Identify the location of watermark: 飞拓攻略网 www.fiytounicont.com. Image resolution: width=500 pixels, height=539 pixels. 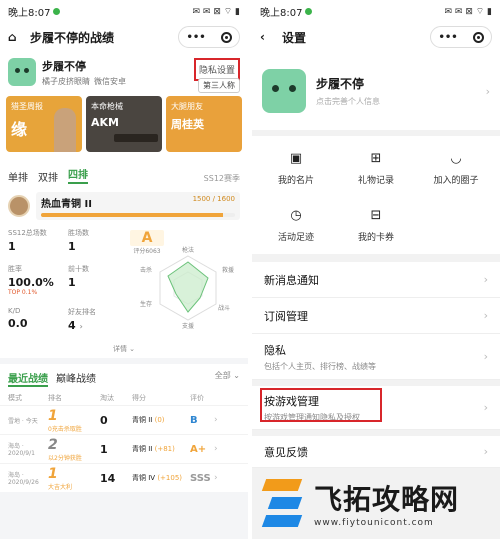
(376, 503).